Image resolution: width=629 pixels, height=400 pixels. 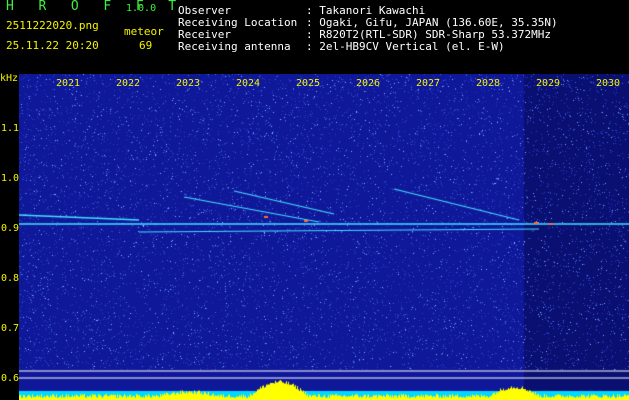 What do you see at coordinates (234, 46) in the screenshot?
I see `antenna-label: Receiving antenna` at bounding box center [234, 46].